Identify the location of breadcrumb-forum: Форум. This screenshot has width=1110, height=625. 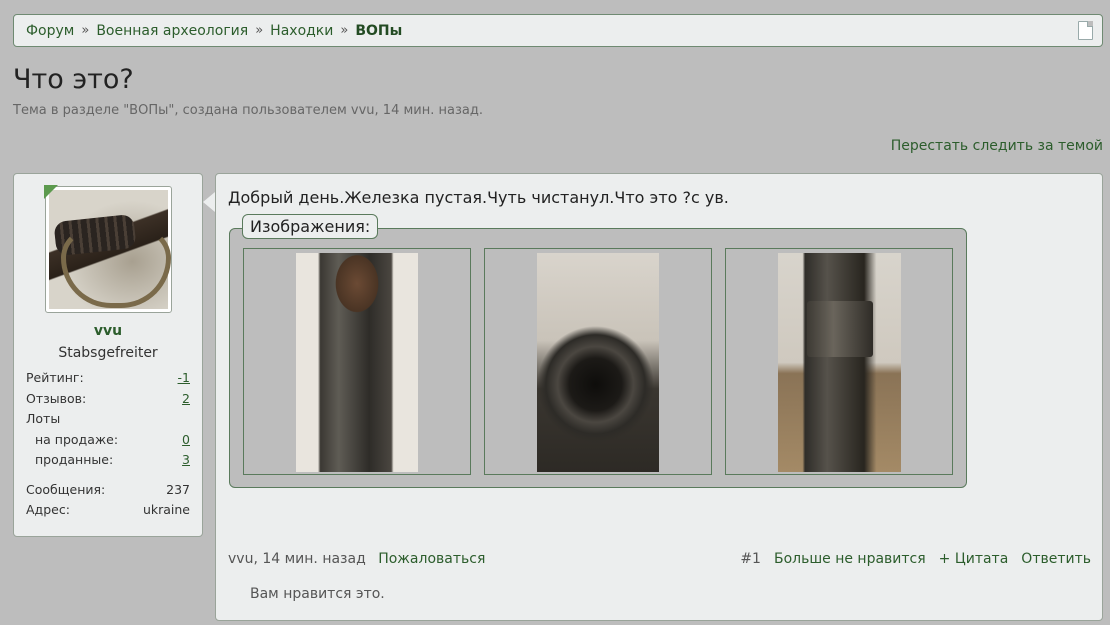
(50, 31).